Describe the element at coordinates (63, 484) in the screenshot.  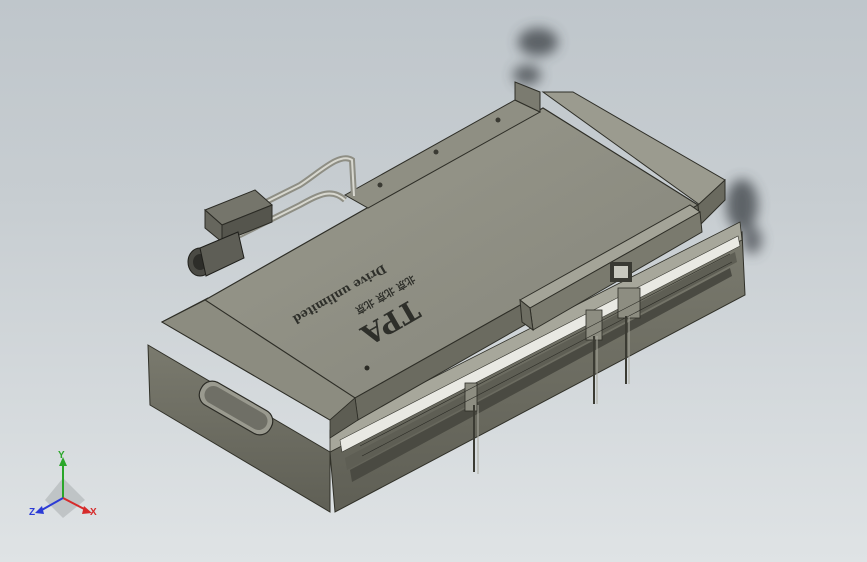
I see `orientation-triad: Y X Z` at that location.